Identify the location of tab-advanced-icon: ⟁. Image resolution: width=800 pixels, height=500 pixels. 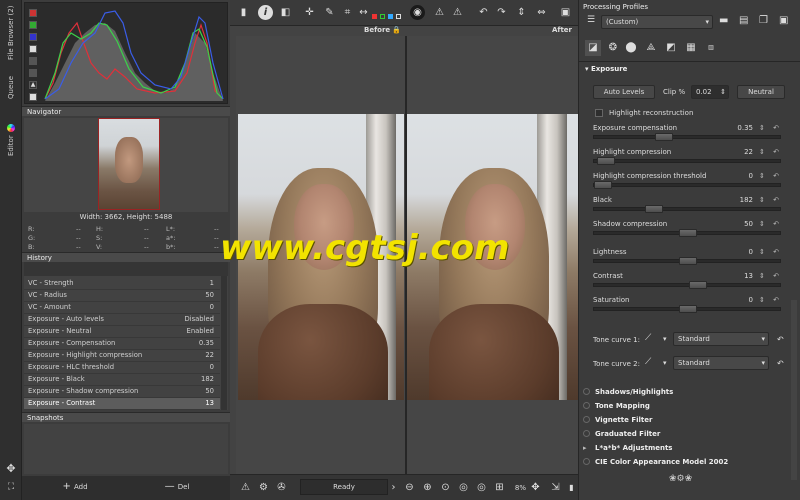
(651, 48).